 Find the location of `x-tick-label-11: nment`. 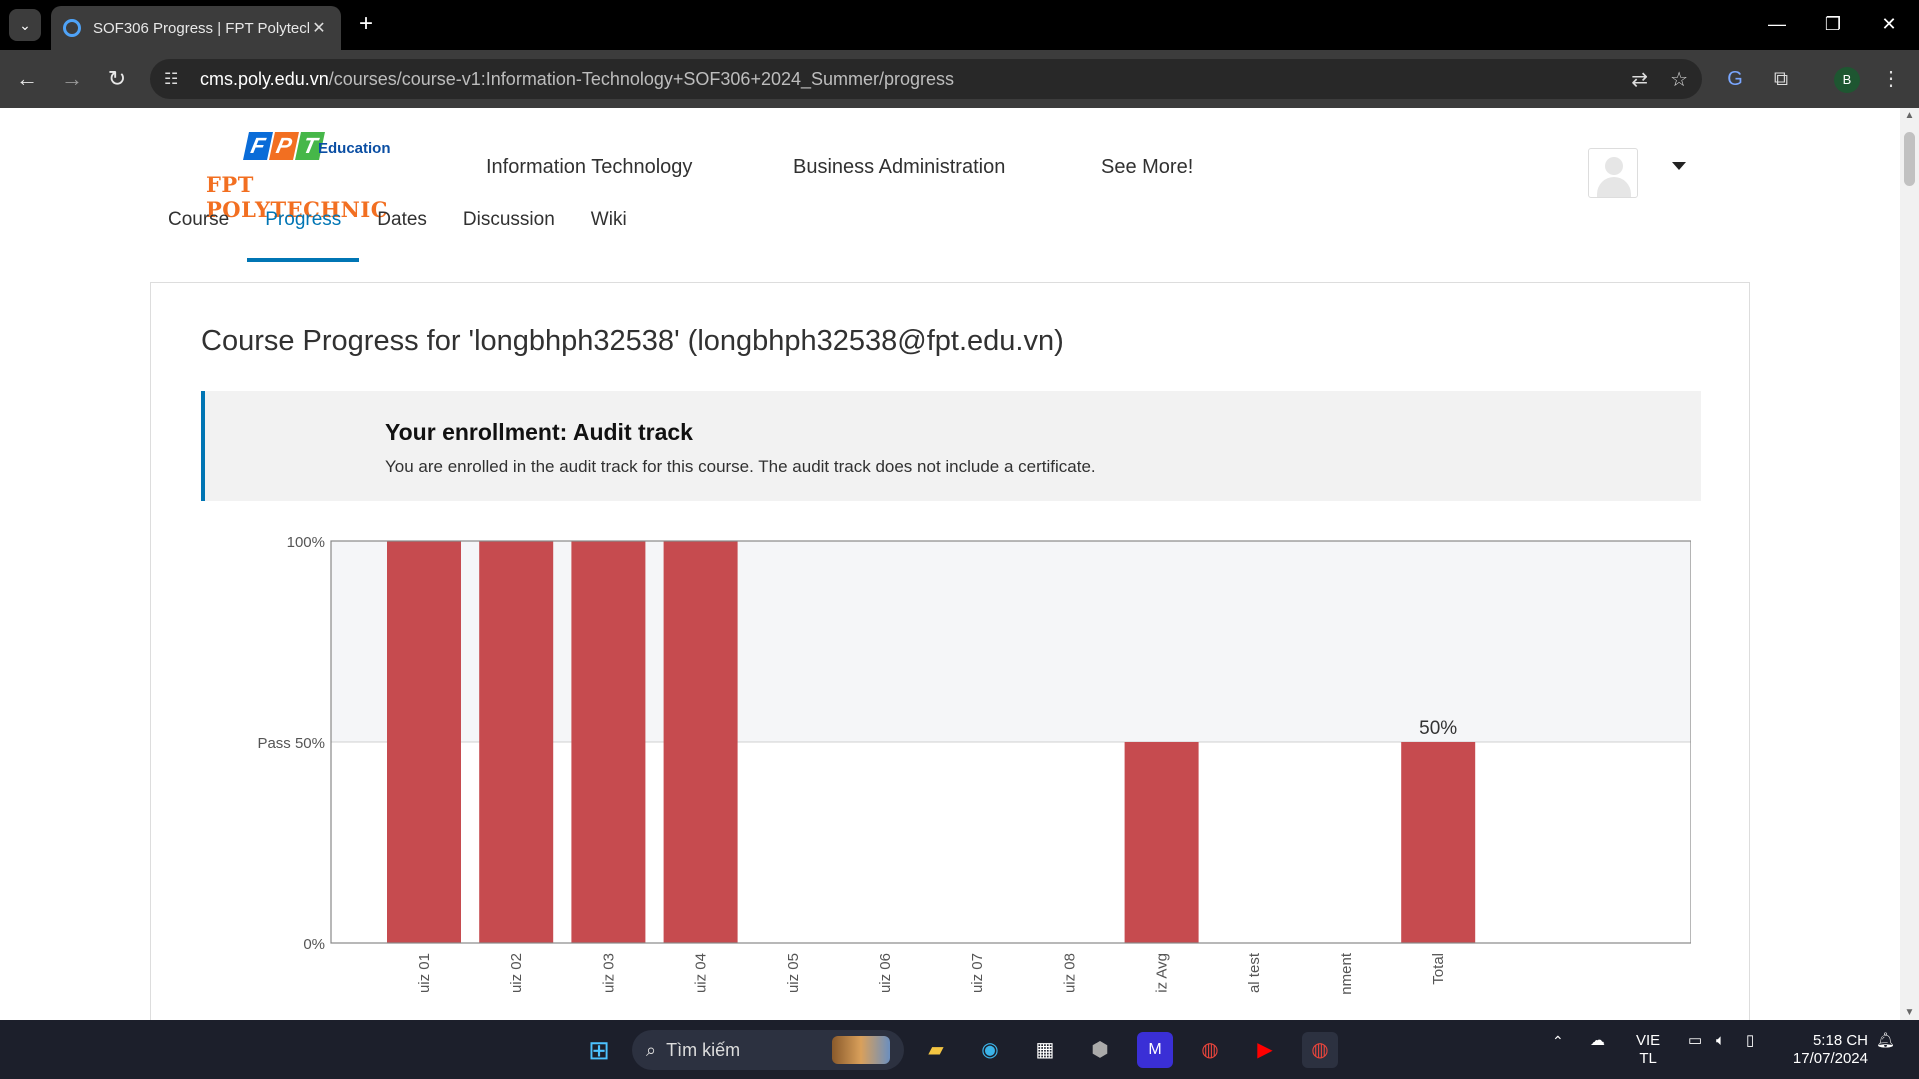

x-tick-label-11: nment is located at coordinates (1346, 973).